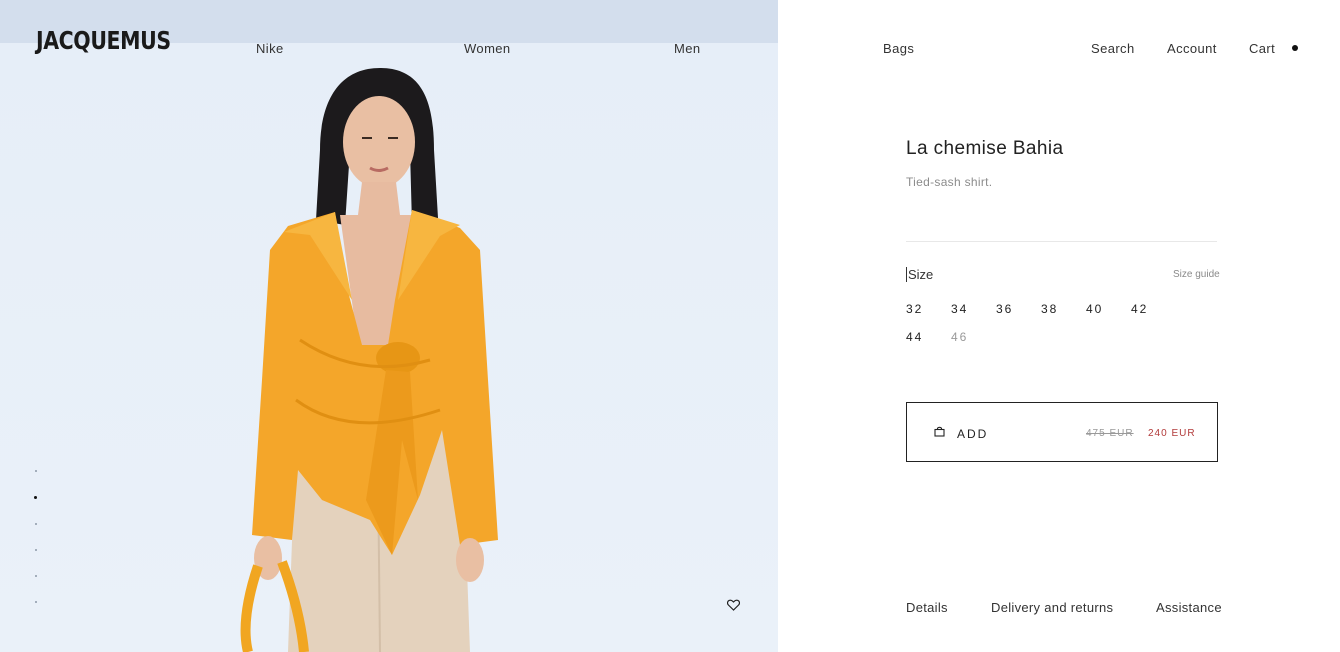 This screenshot has height=652, width=1340. Describe the element at coordinates (1108, 314) in the screenshot. I see `size-option-40: 40` at that location.